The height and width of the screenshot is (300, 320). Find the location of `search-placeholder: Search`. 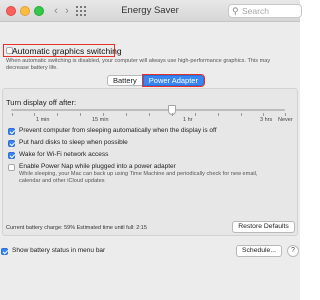

search-placeholder: Search is located at coordinates (255, 11).